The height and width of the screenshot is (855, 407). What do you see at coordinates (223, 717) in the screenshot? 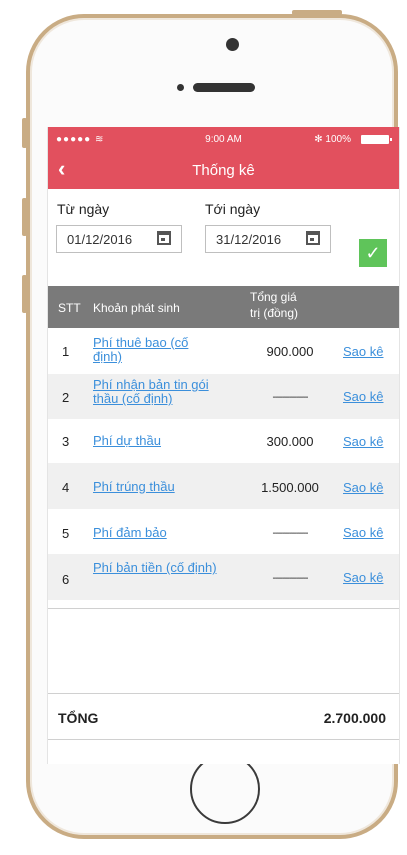
I see `total-row: TỔNG 2.700.000` at bounding box center [223, 717].